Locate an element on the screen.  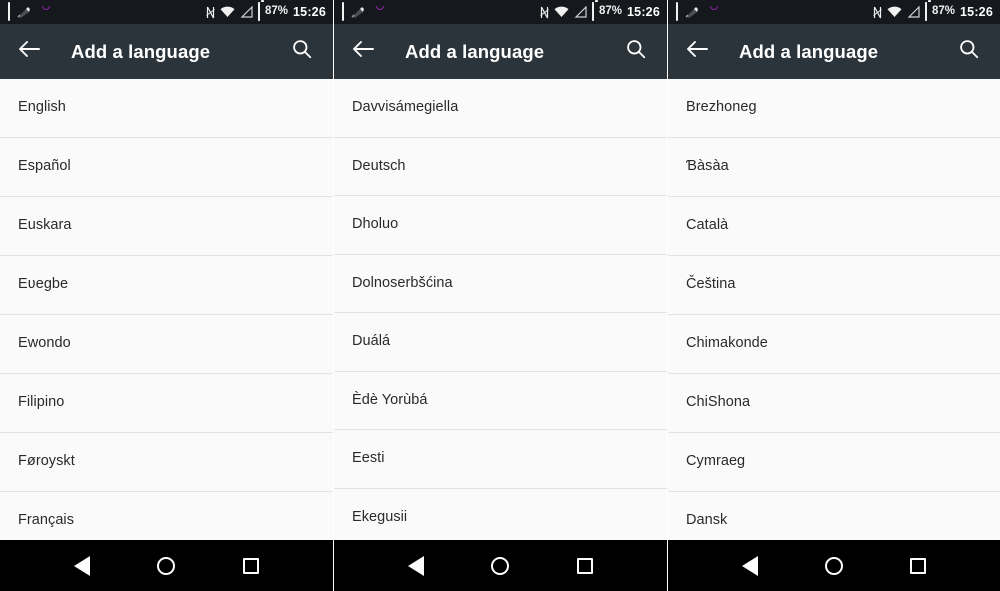
recents-icon is located at coordinates (584, 565).